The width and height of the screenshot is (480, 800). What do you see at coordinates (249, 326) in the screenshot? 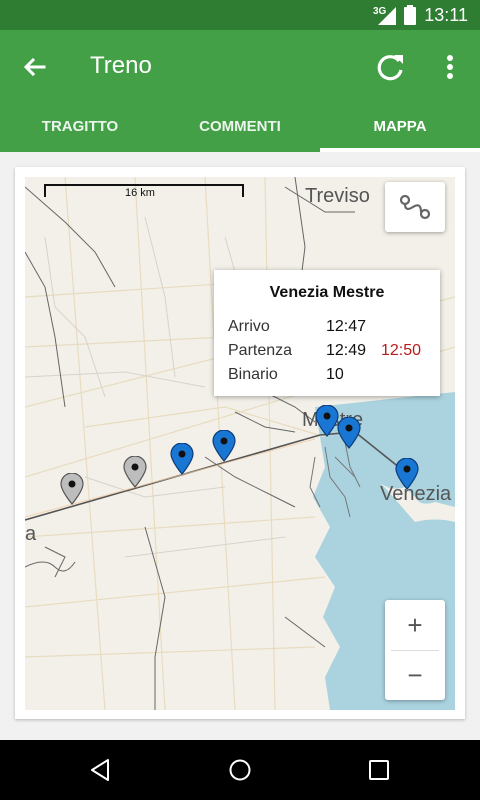
I see `arrival-label: Arrivo` at bounding box center [249, 326].